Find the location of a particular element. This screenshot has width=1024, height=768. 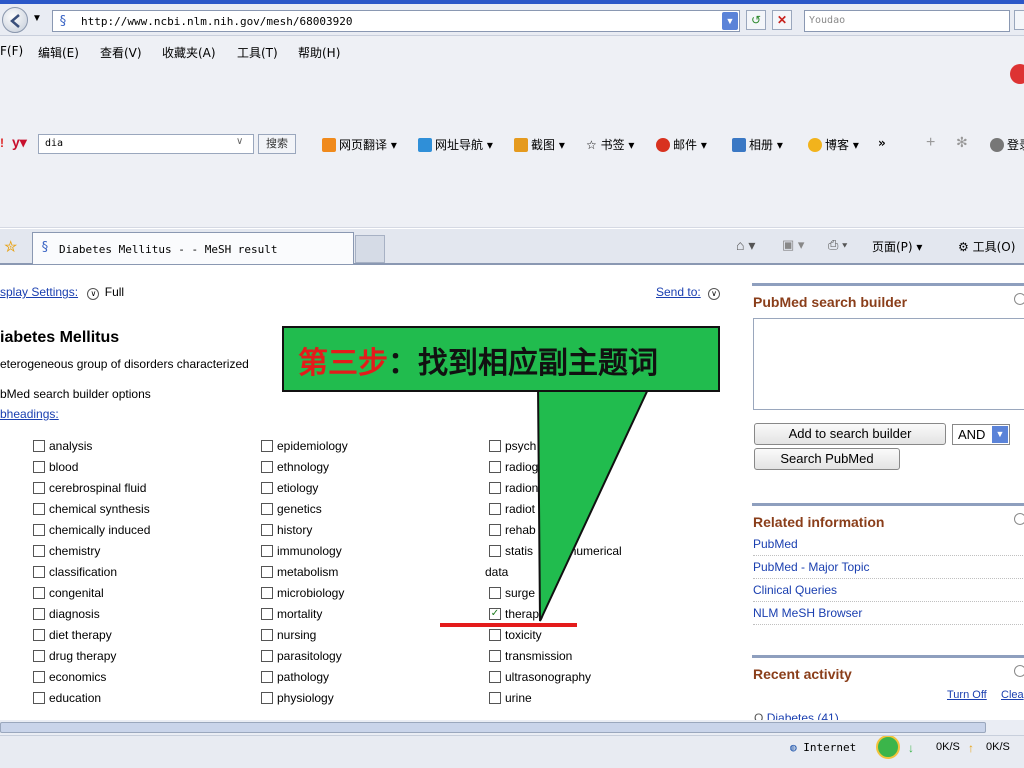

addon-icon is located at coordinates (1017, 74).